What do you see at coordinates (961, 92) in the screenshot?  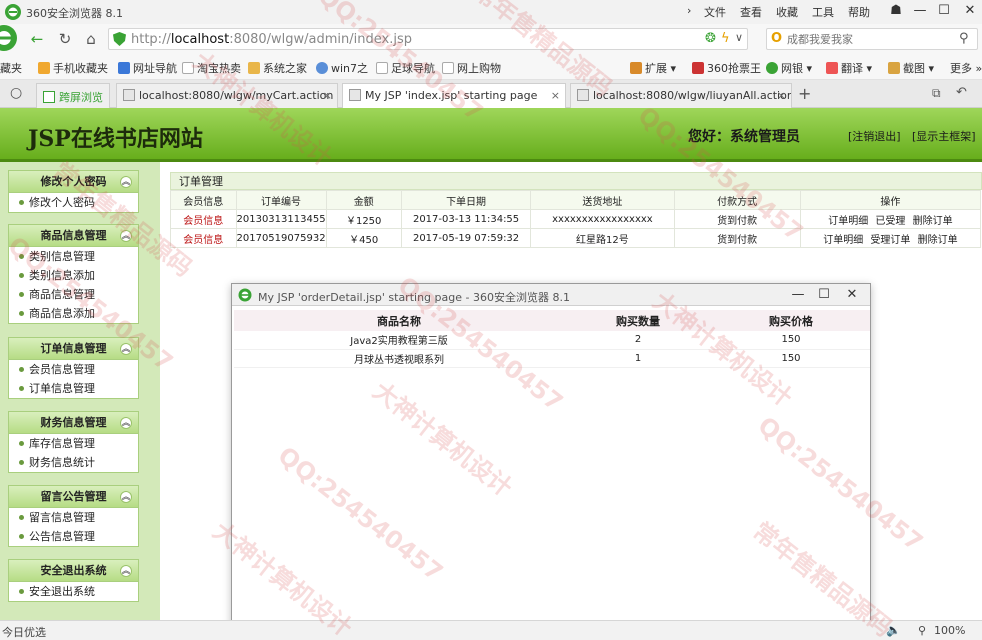 I see `undo-close-icon: ↶` at bounding box center [961, 92].